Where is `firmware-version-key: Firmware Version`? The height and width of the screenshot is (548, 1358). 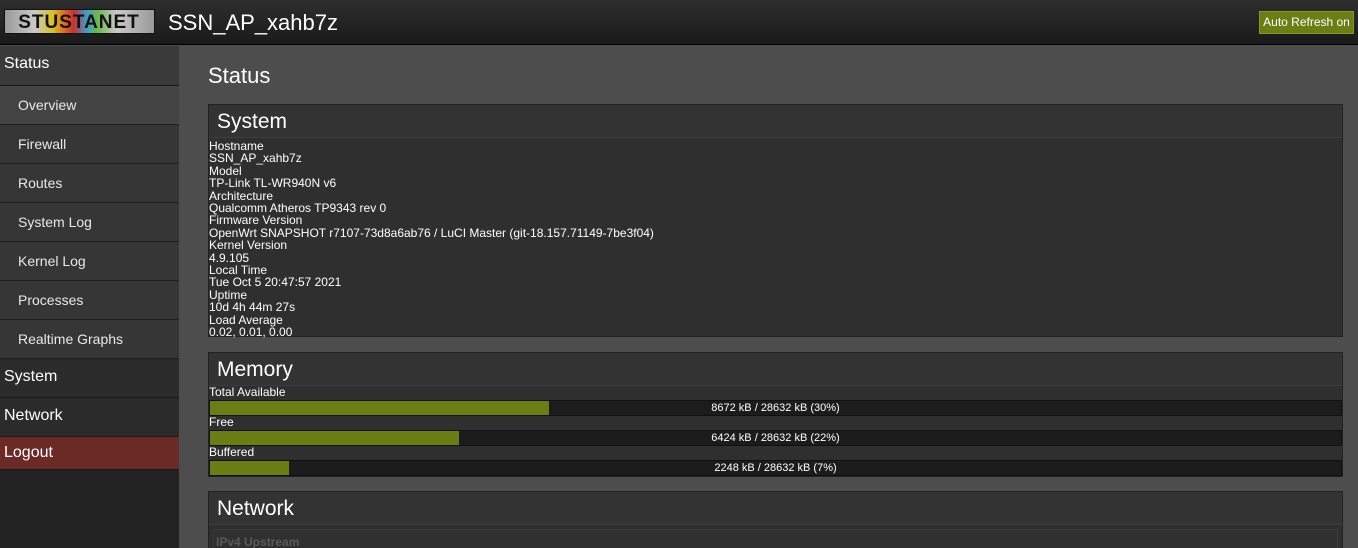
firmware-version-key: Firmware Version is located at coordinates (256, 220).